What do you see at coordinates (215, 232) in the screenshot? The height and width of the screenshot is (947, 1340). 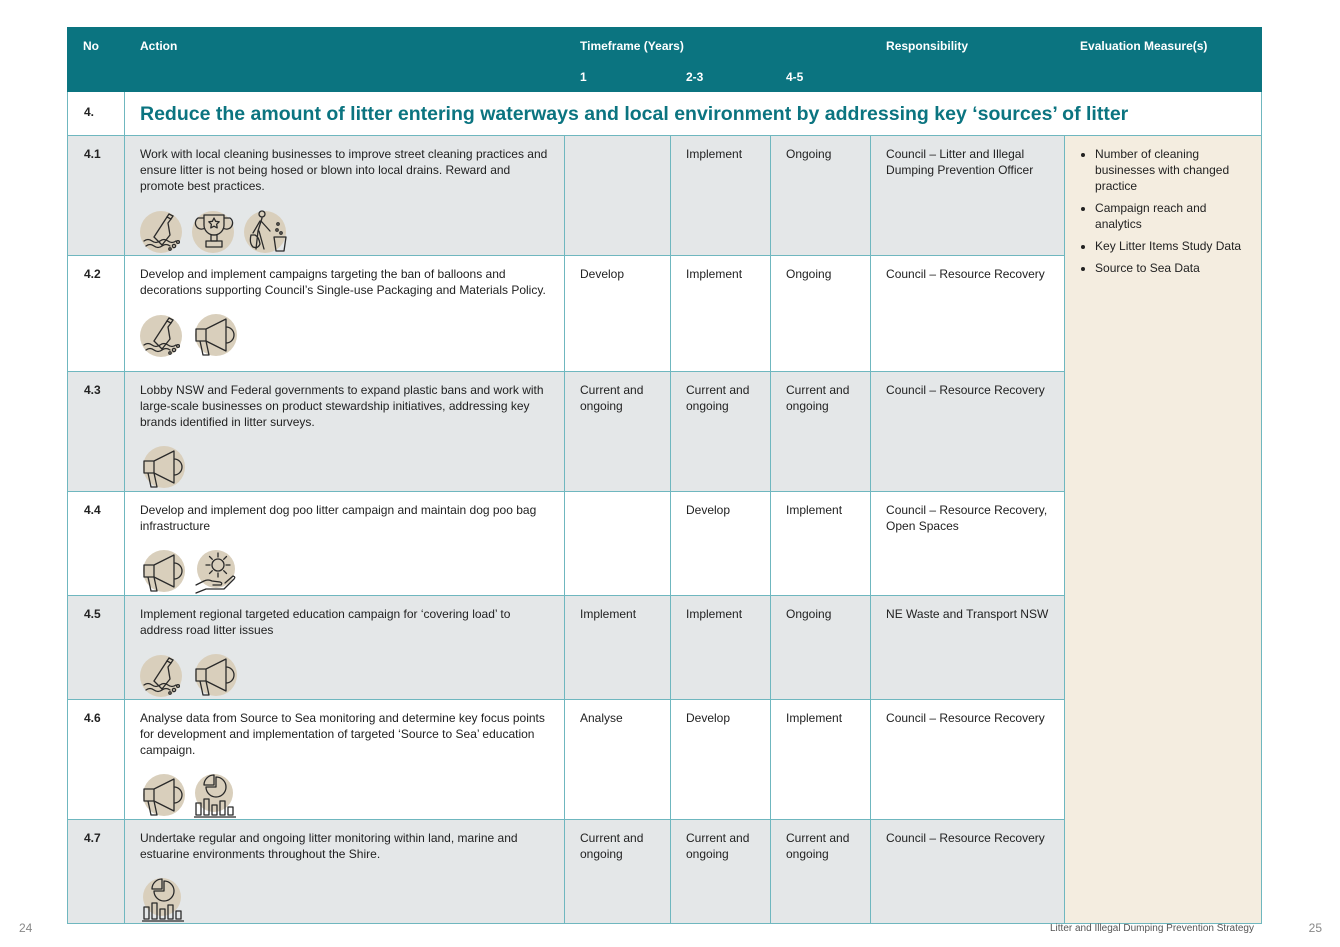 I see `trophy-icon` at bounding box center [215, 232].